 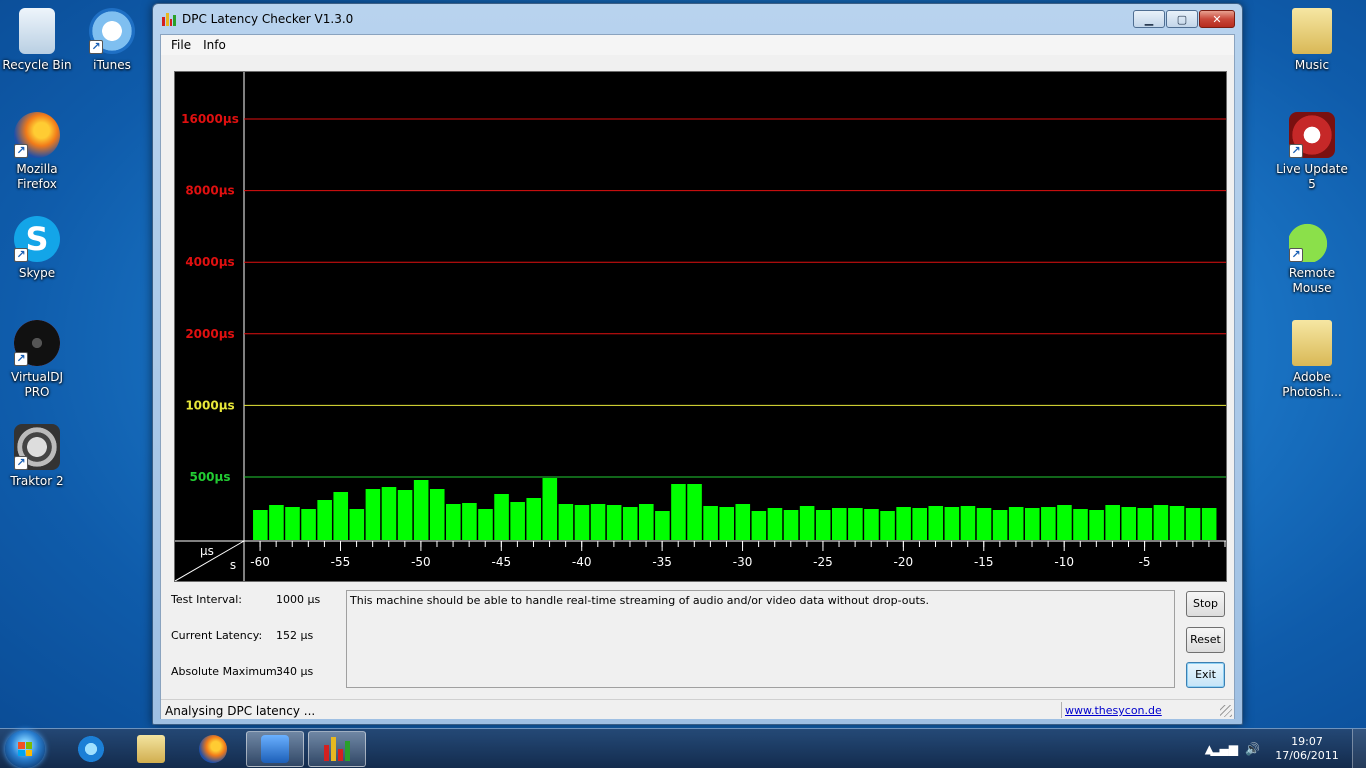 What do you see at coordinates (37, 65) in the screenshot?
I see `desktop-icon-label: Recycle Bin` at bounding box center [37, 65].